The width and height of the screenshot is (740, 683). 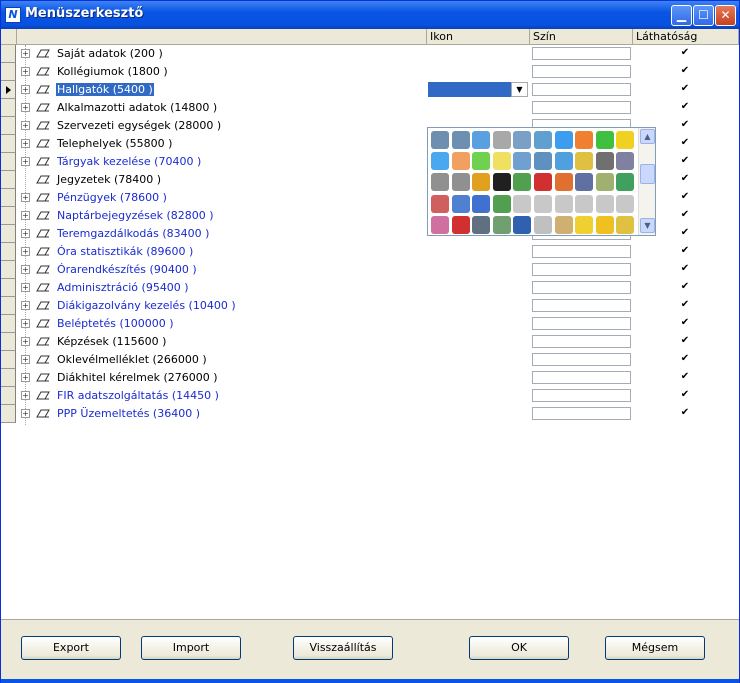 What do you see at coordinates (604, 224) in the screenshot?
I see `grin-icon` at bounding box center [604, 224].